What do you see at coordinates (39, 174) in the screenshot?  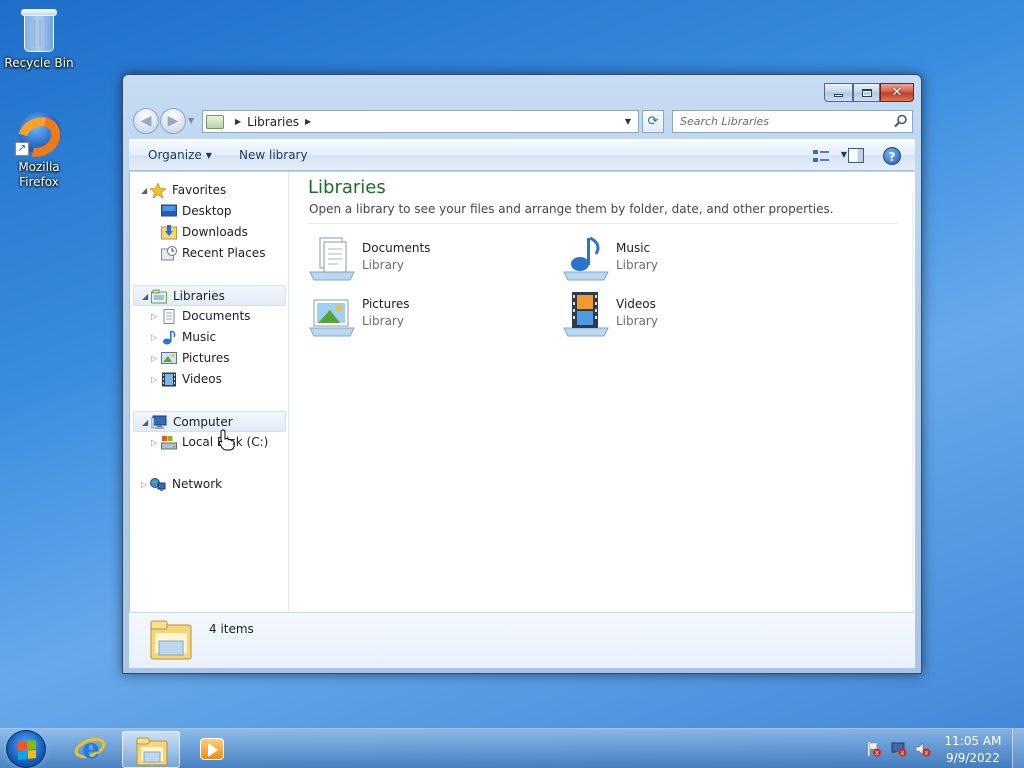 I see `firefox-label: Mozilla Firefox` at bounding box center [39, 174].